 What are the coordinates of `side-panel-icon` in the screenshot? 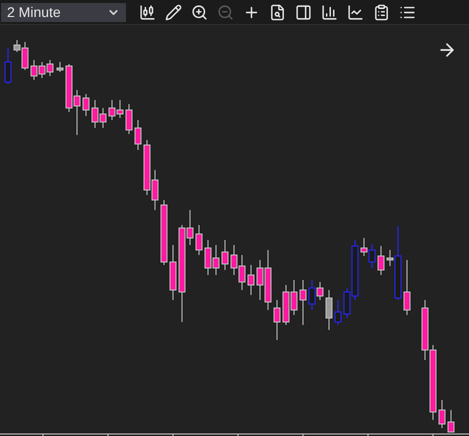 It's located at (303, 12).